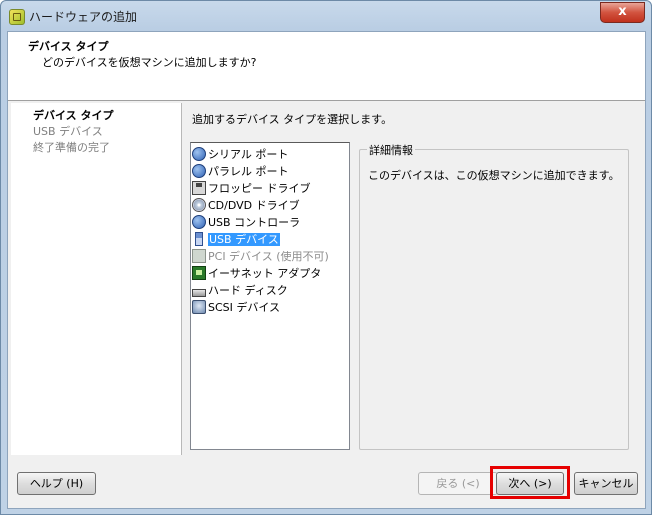  Describe the element at coordinates (391, 150) in the screenshot. I see `details-legend: 詳細情報` at that location.